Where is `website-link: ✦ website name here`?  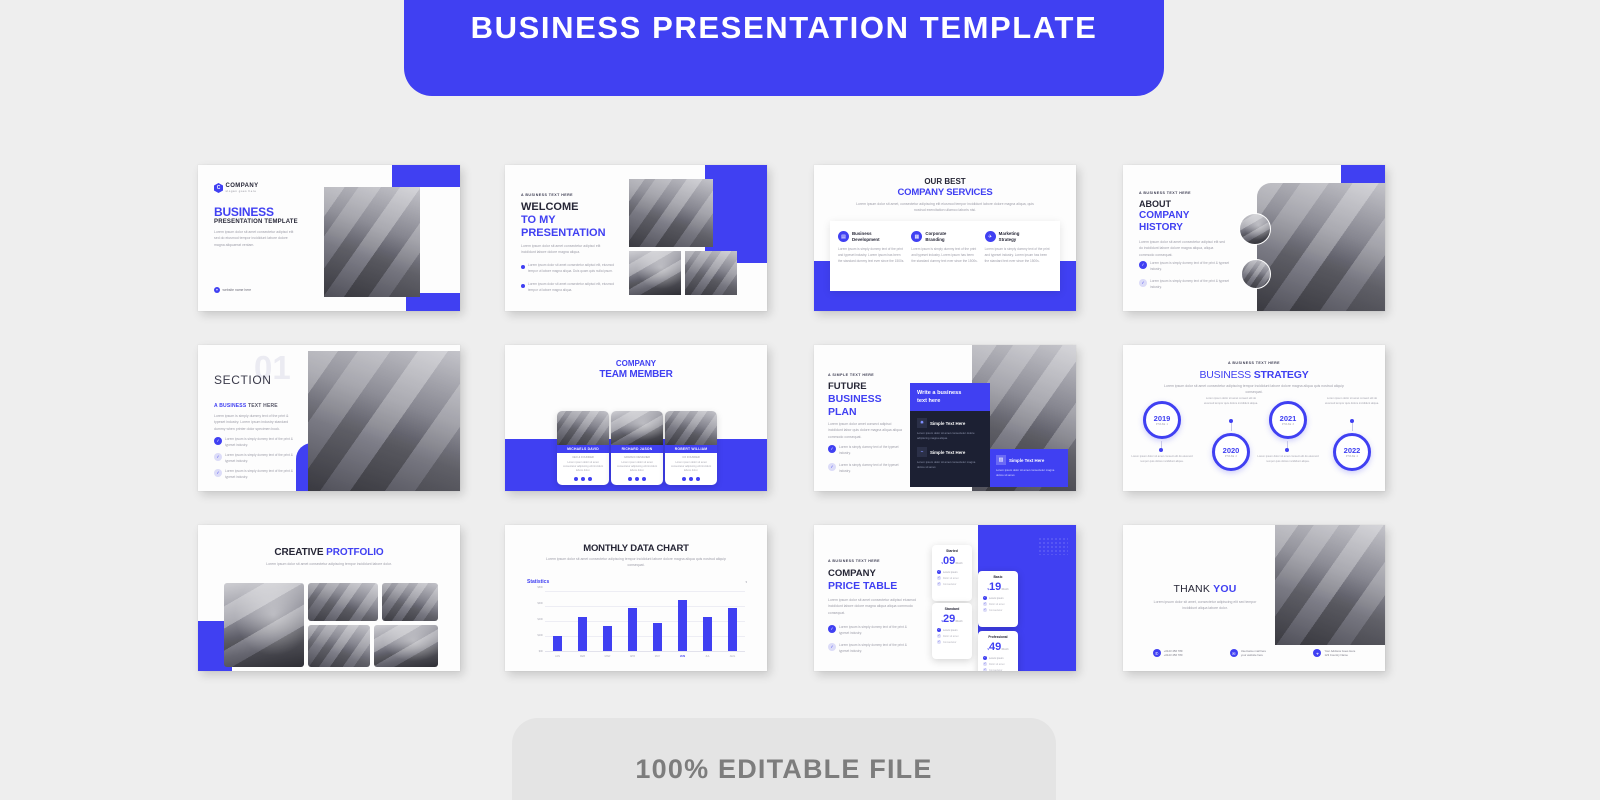
website-link: ✦ website name here is located at coordinates (232, 290).